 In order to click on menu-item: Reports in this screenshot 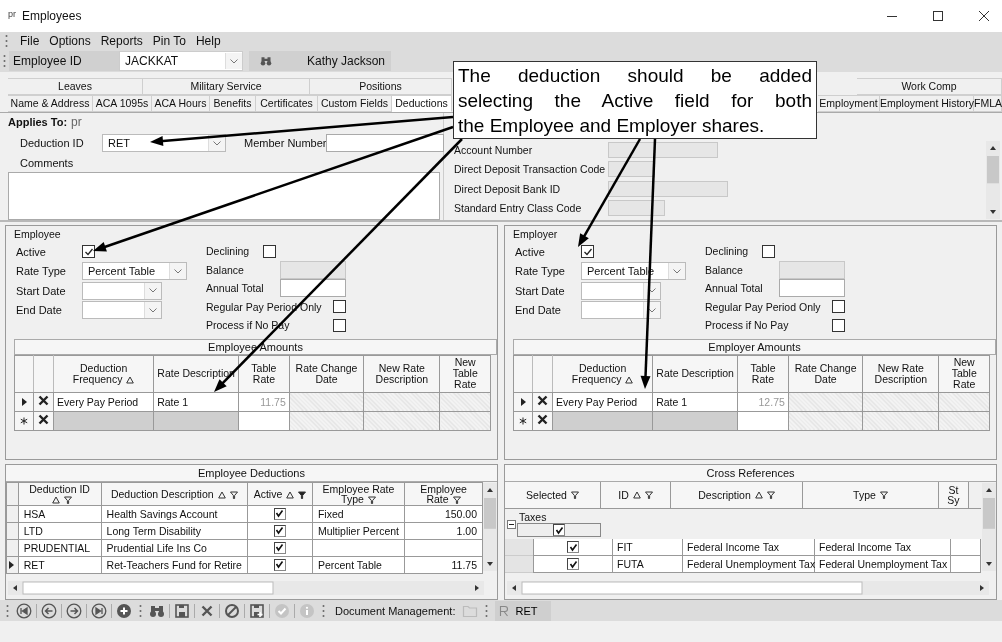, I will do `click(121, 41)`.